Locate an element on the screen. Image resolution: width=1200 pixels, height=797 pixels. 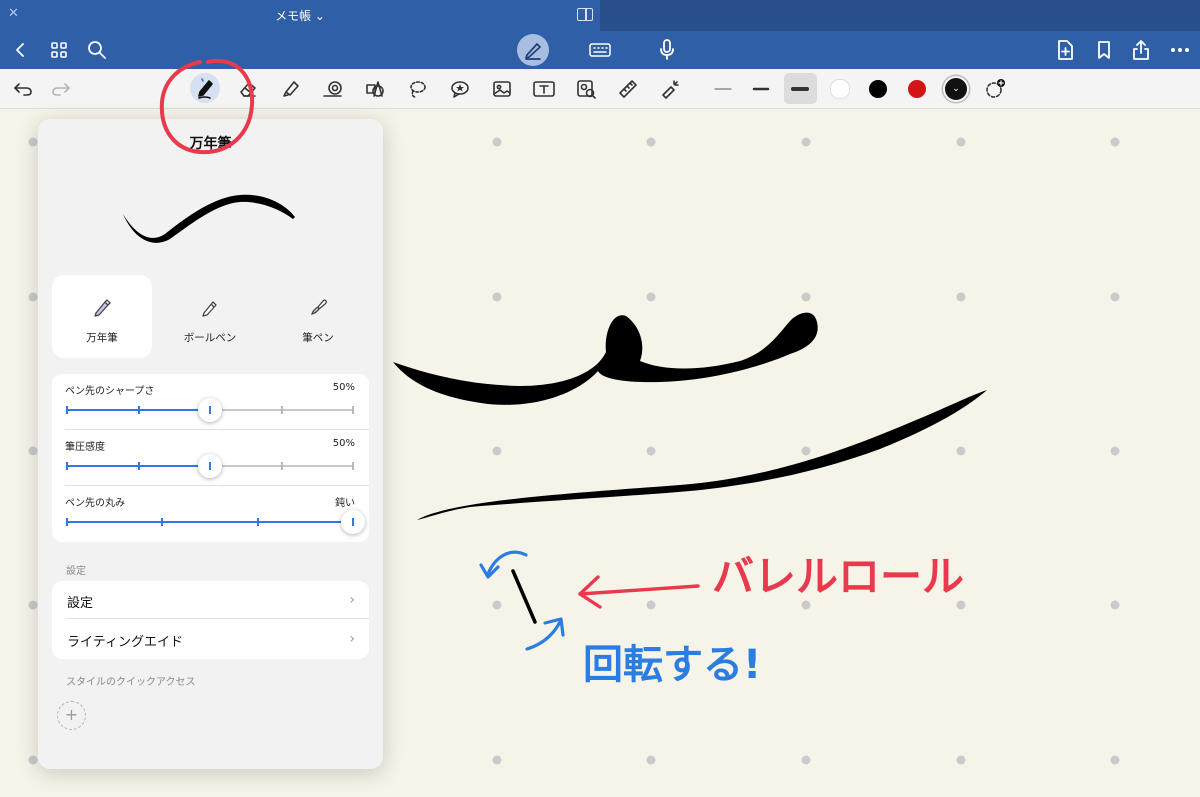
pen-sliders-group: ペン先のシャープさ 50% 筆圧感度 50% ペン先の丸み 鈍い is located at coordinates (210, 458).